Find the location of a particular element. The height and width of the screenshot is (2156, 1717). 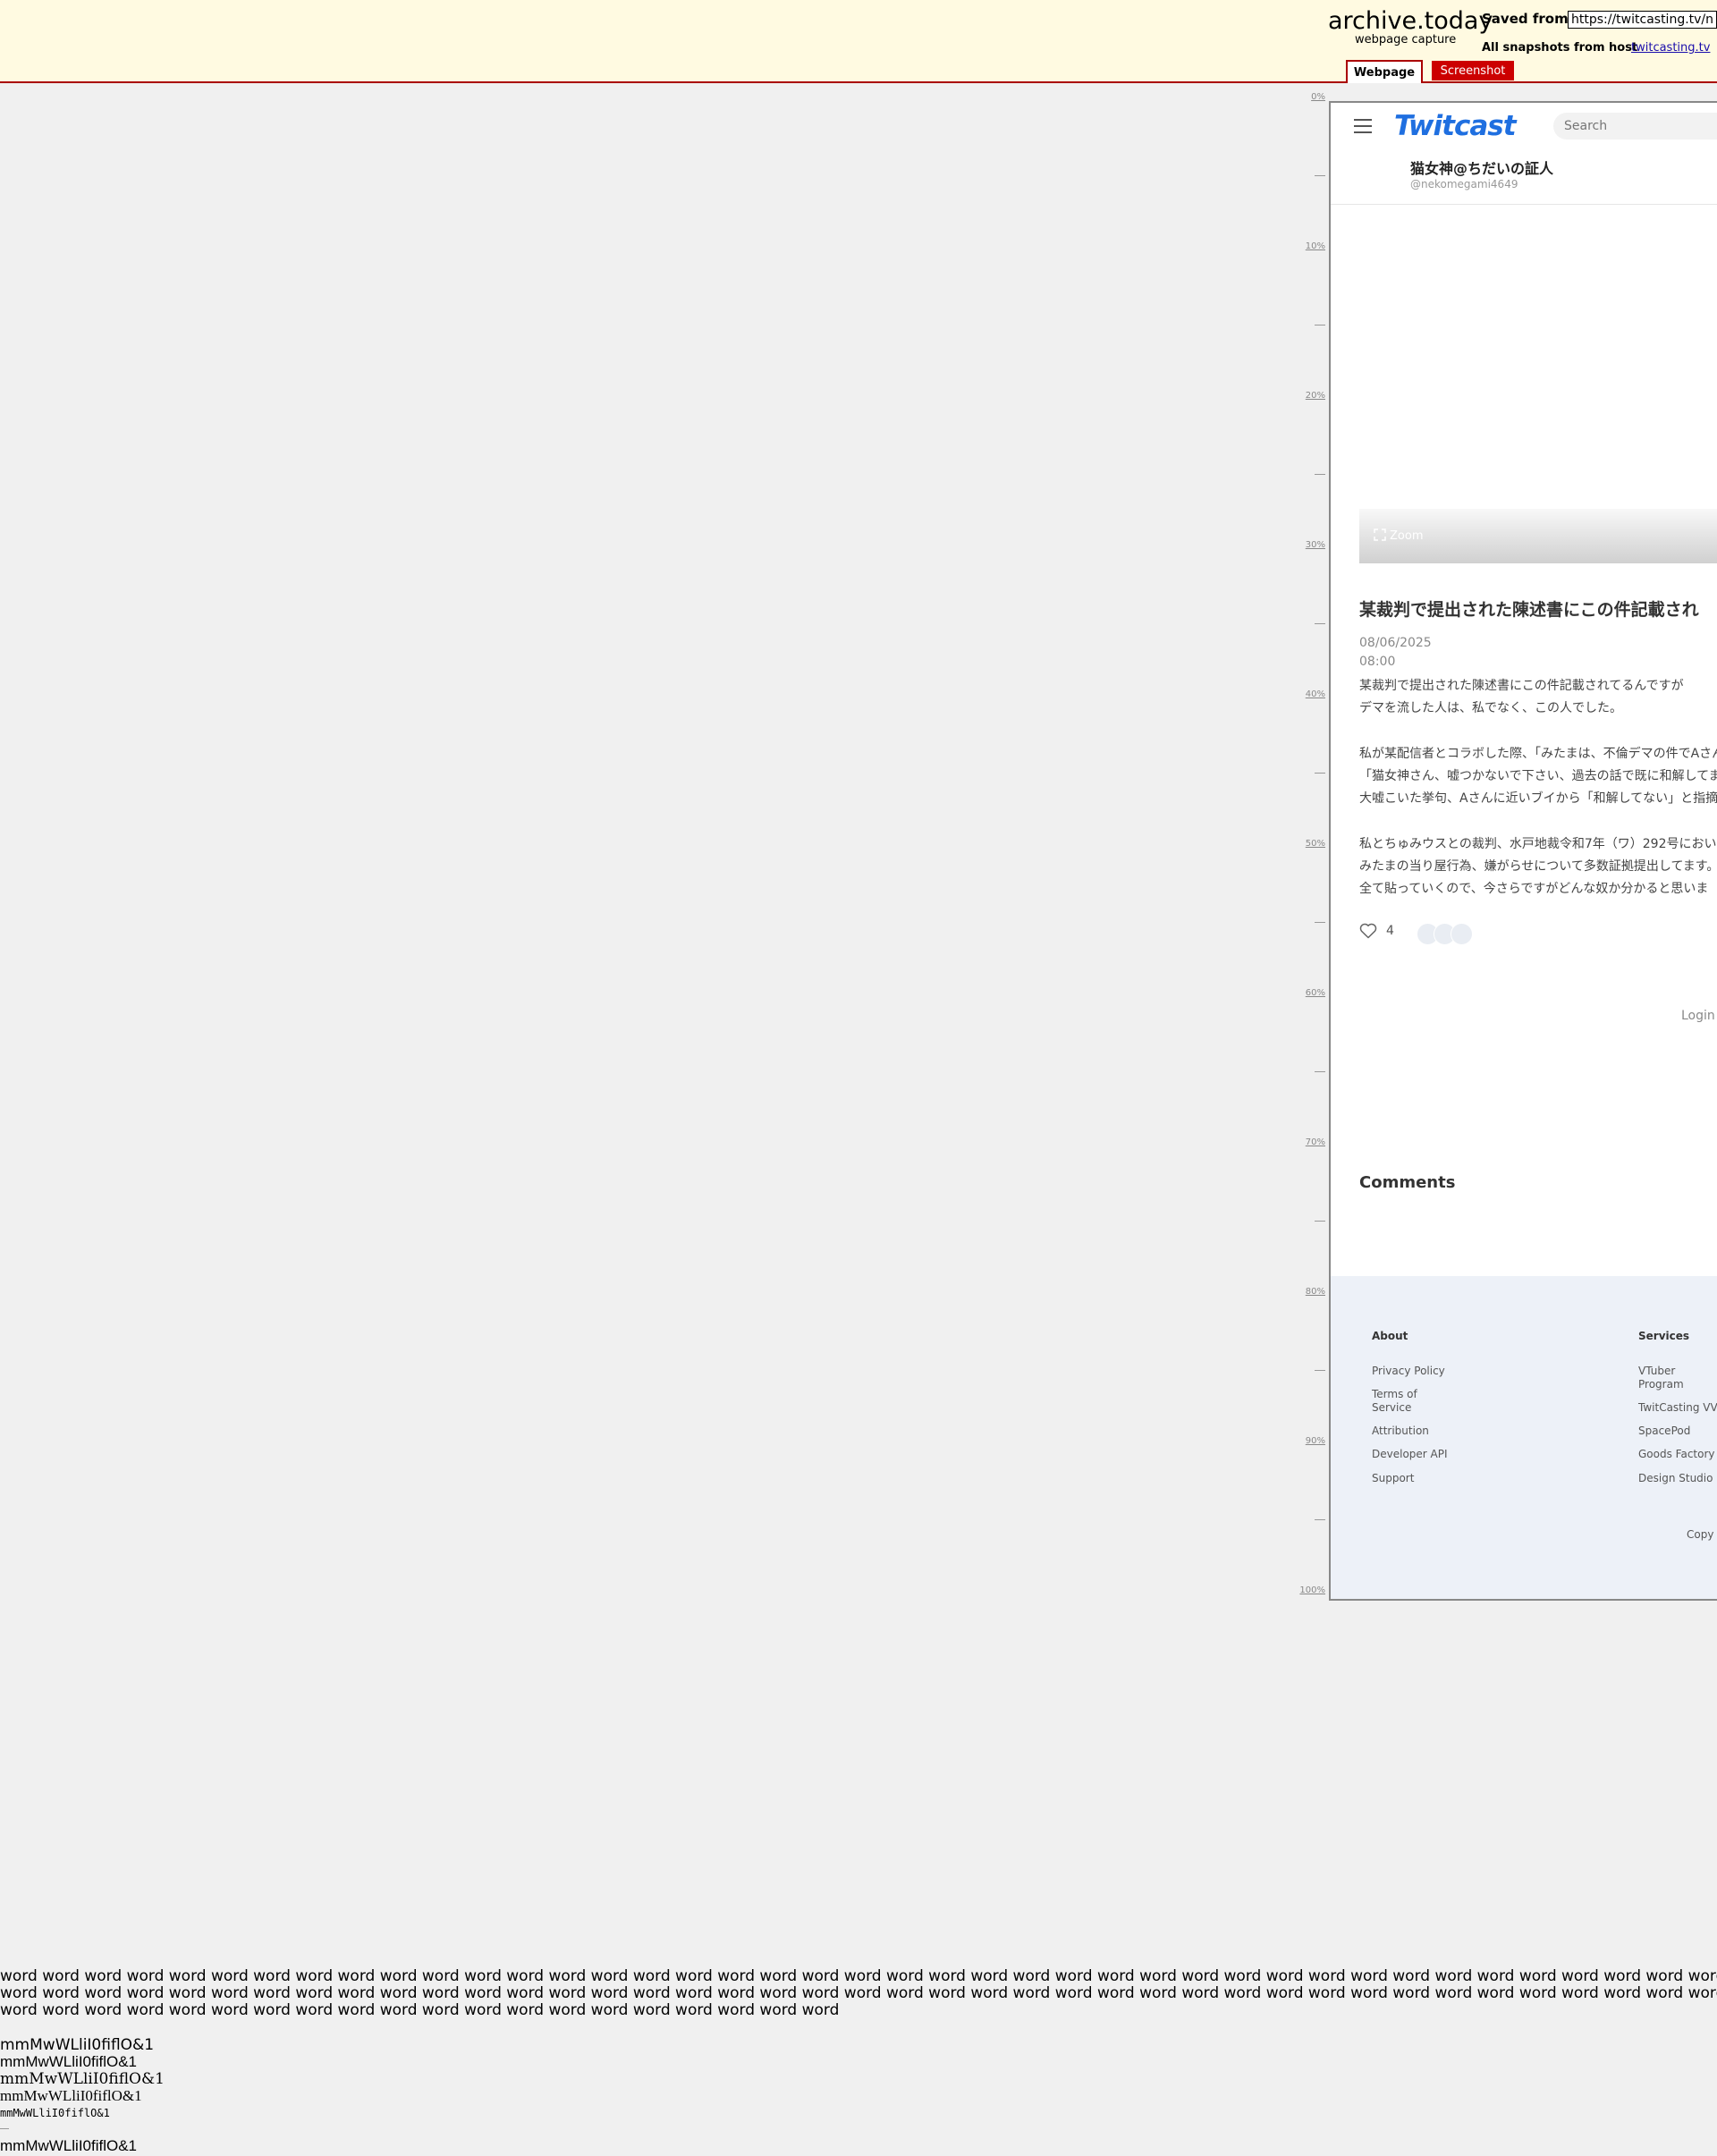

post-time: 08:00 is located at coordinates (1377, 662).